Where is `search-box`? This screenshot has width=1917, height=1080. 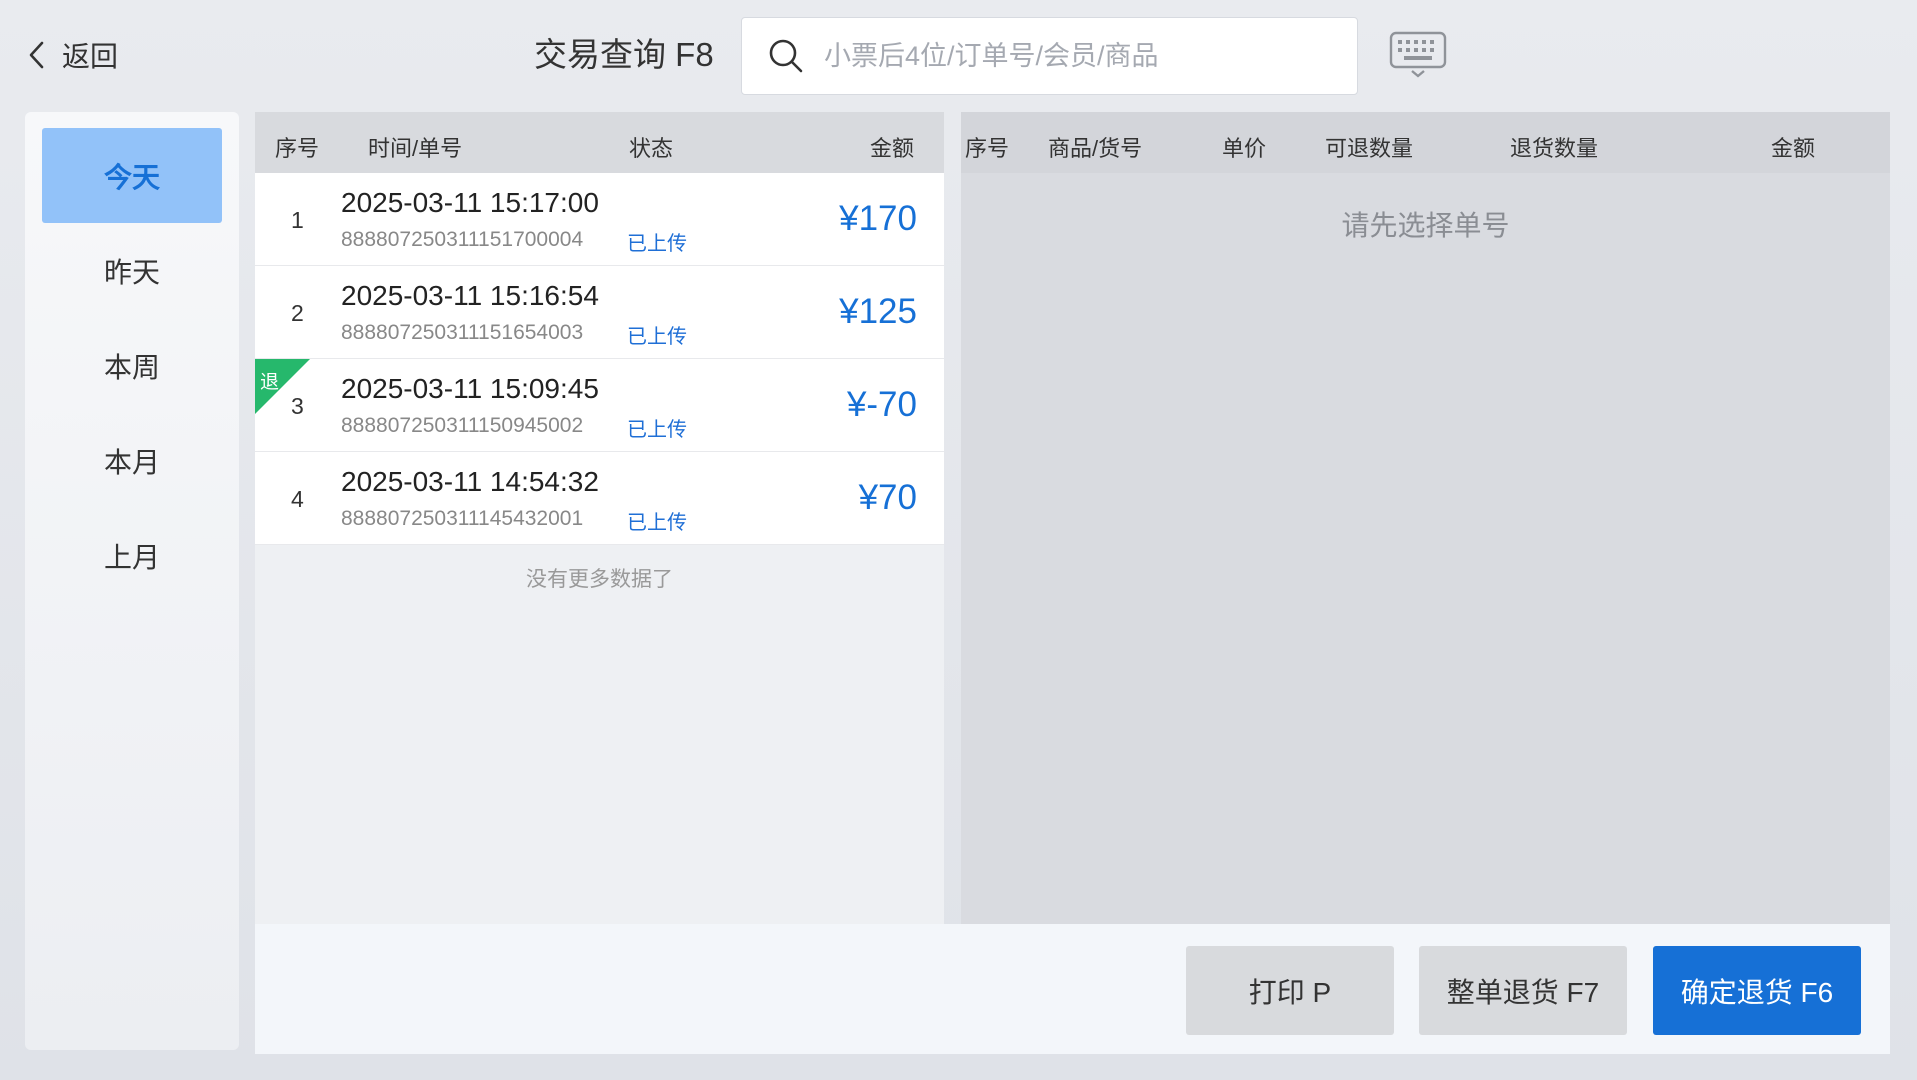
search-box is located at coordinates (1049, 56).